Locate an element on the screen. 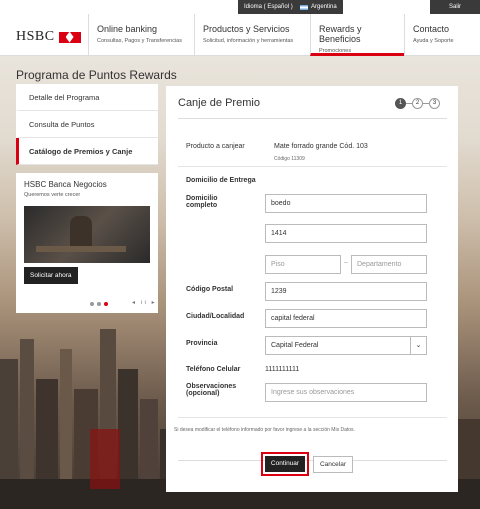 This screenshot has height=509, width=480. postal-label: Código Postal is located at coordinates (210, 289).